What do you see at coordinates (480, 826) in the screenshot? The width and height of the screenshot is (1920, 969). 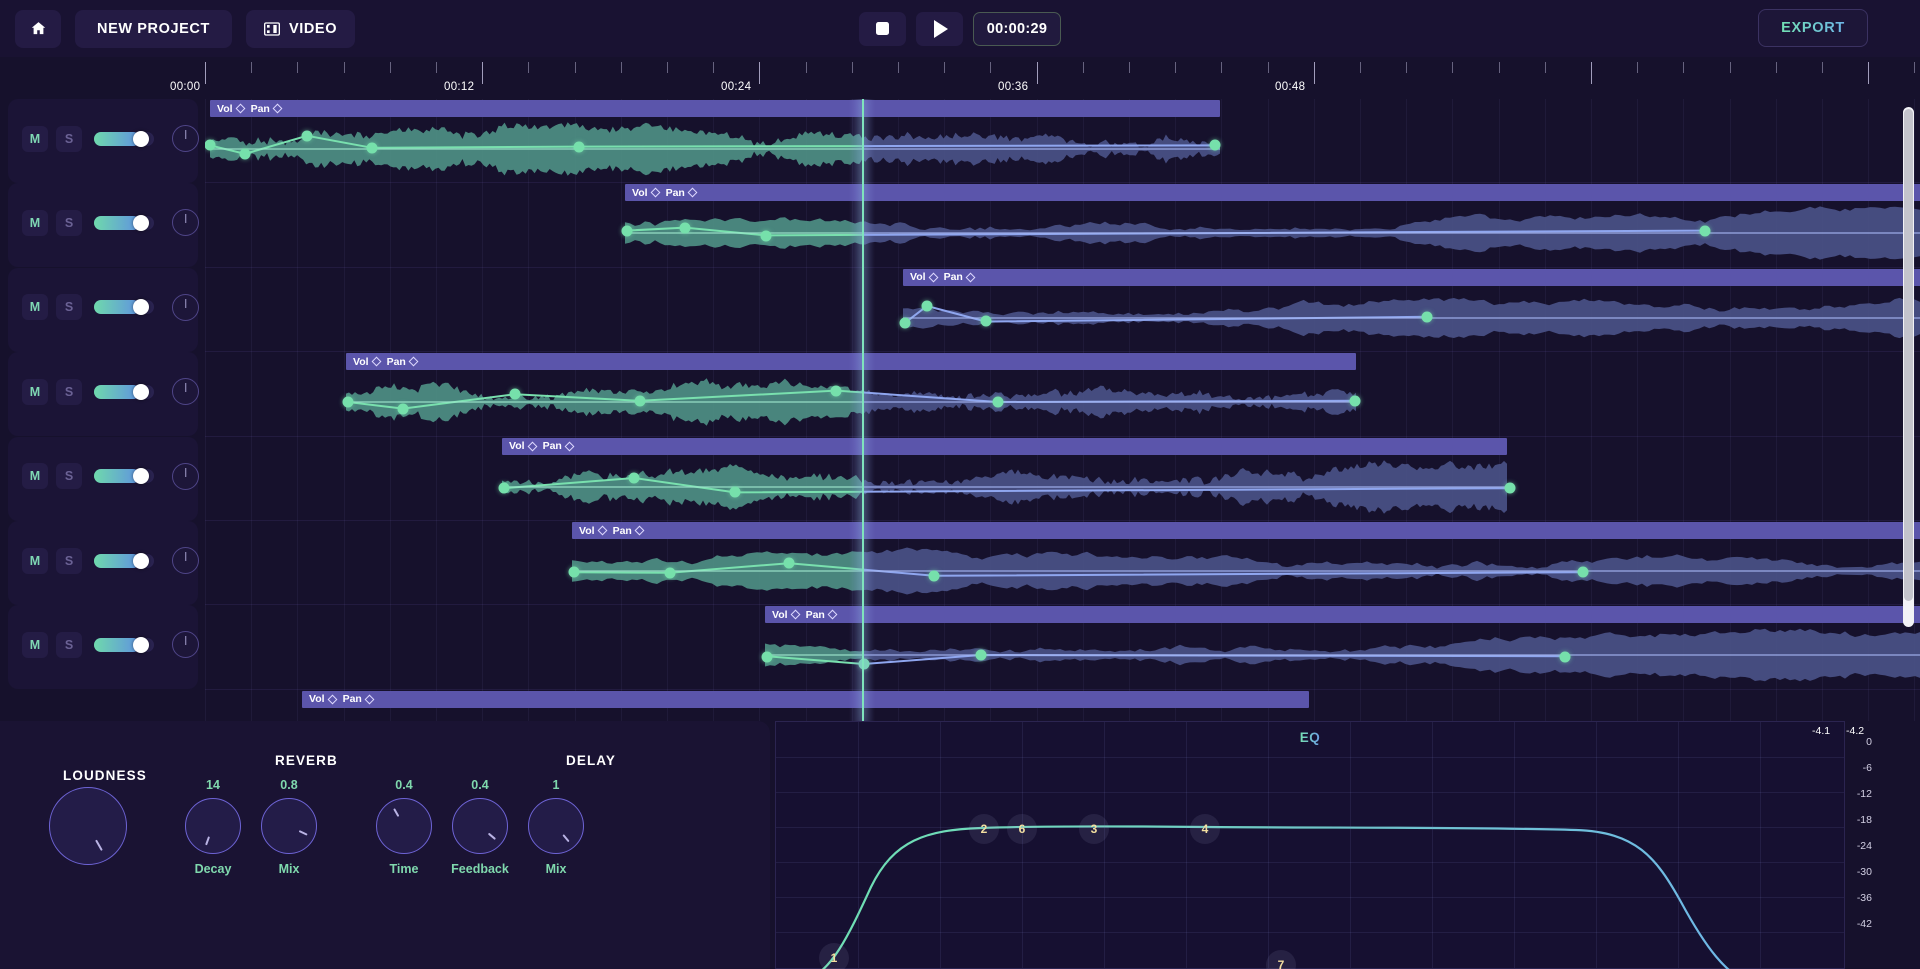 I see `knob-feedback` at bounding box center [480, 826].